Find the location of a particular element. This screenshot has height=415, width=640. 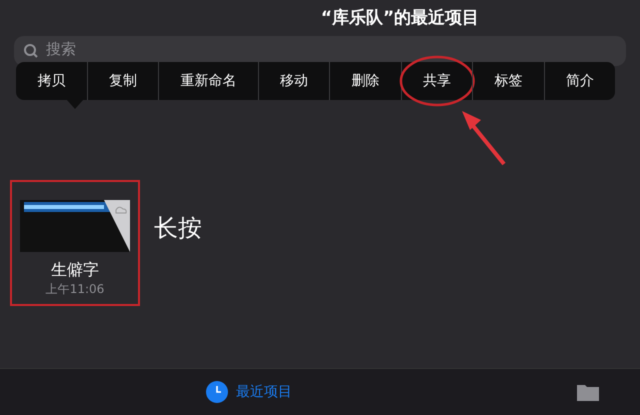

tab: 最近项目 is located at coordinates (249, 392).